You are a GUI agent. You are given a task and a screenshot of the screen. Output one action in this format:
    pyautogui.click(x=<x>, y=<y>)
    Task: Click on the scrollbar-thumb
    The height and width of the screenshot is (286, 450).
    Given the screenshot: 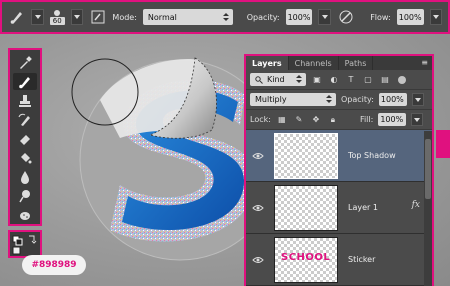 What is the action you would take?
    pyautogui.click(x=428, y=169)
    